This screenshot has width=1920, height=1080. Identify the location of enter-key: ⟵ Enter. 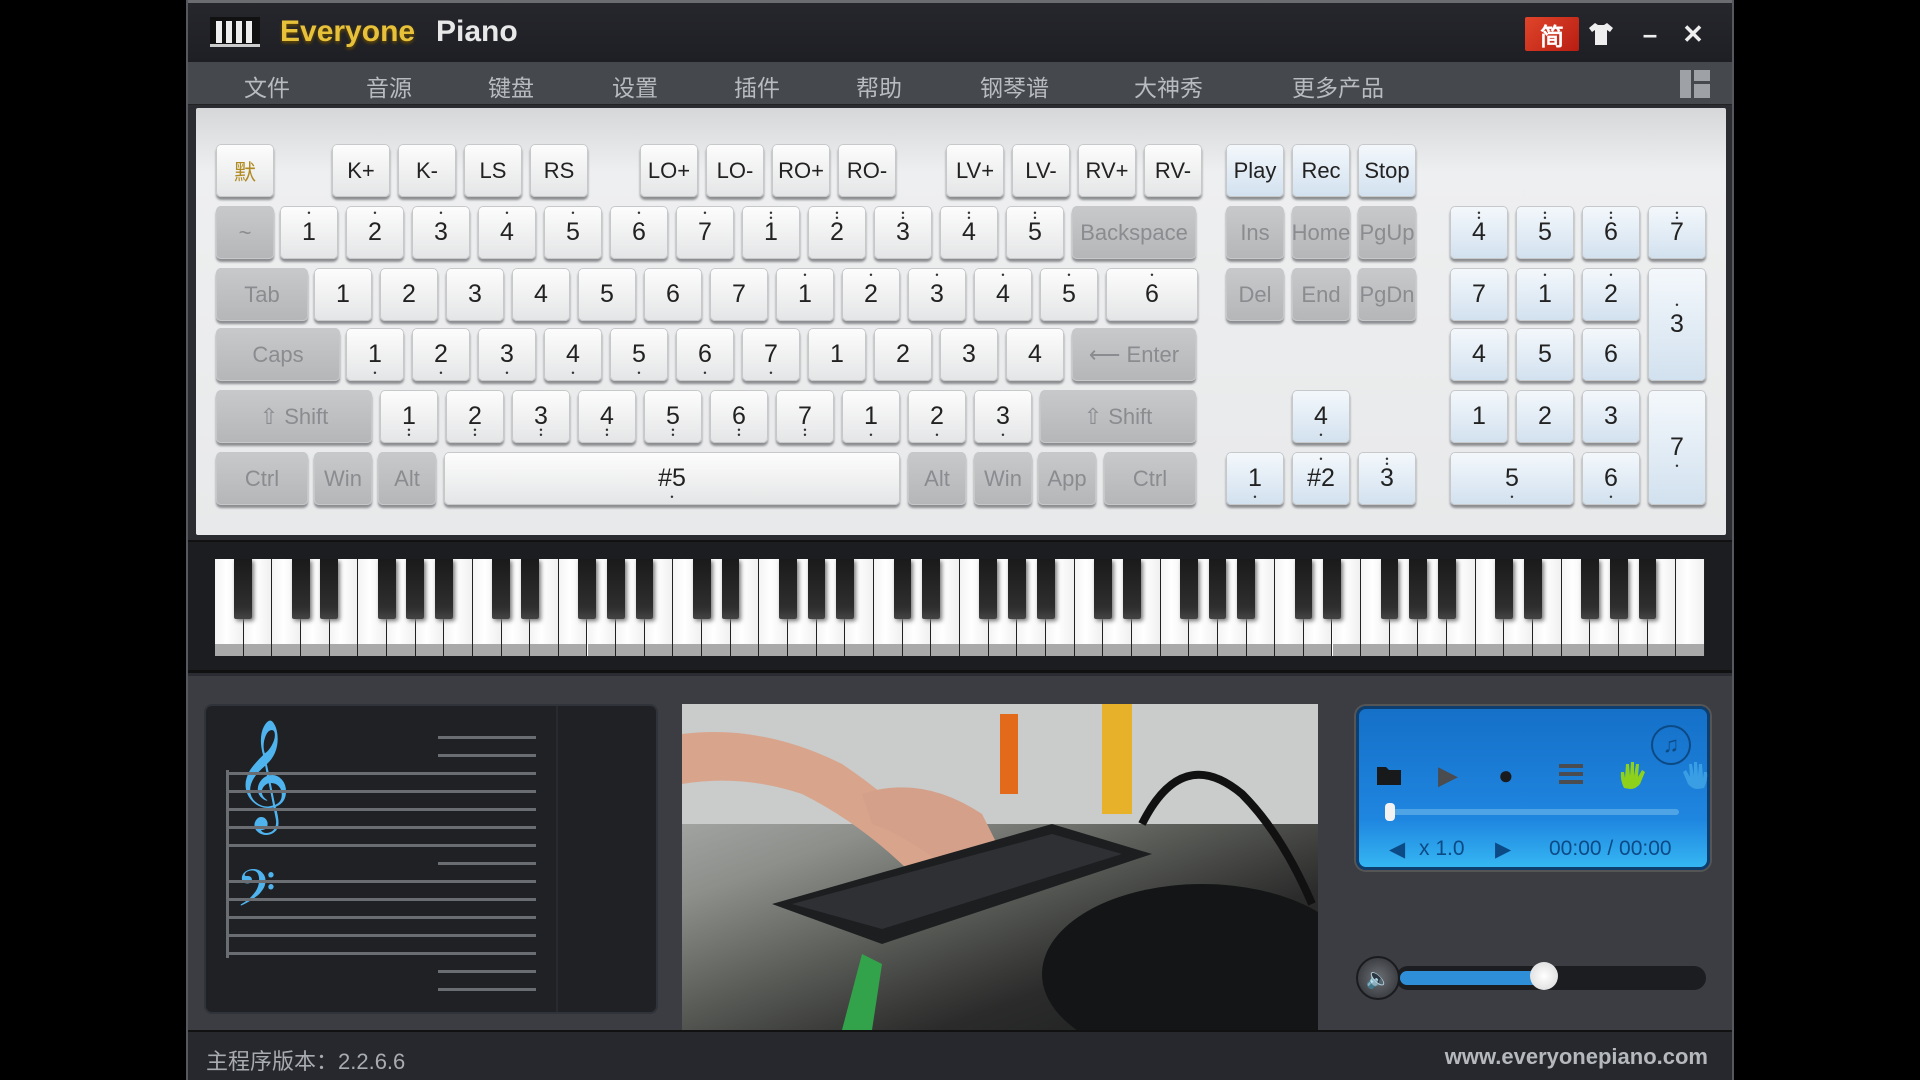
(1134, 354).